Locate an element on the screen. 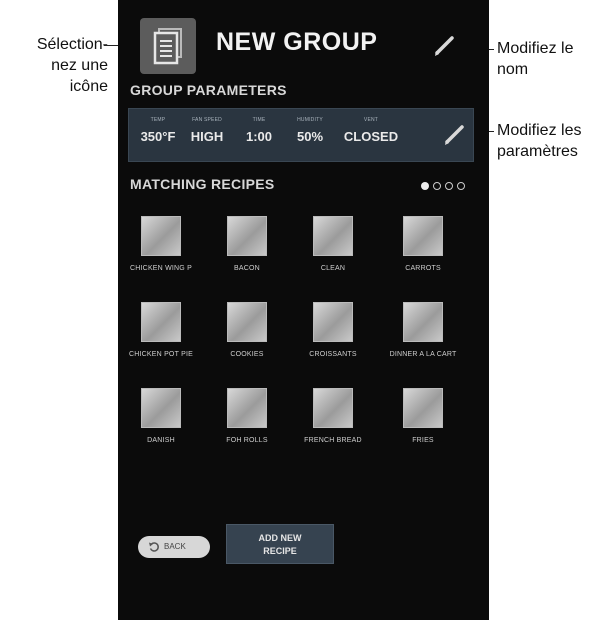 The image size is (607, 620). recipe-tile: CARROTS is located at coordinates (423, 244).